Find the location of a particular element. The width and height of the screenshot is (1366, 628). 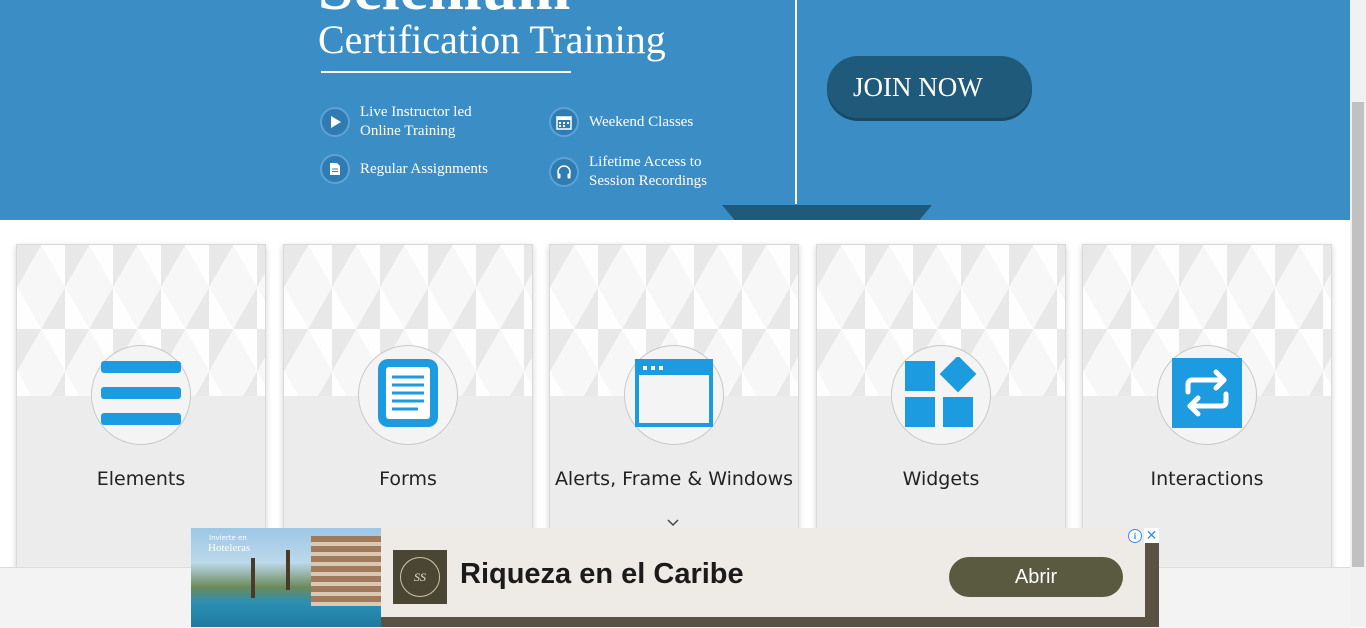

feature-recordings: Lifetime Access to Session Recordings is located at coordinates (644, 172).